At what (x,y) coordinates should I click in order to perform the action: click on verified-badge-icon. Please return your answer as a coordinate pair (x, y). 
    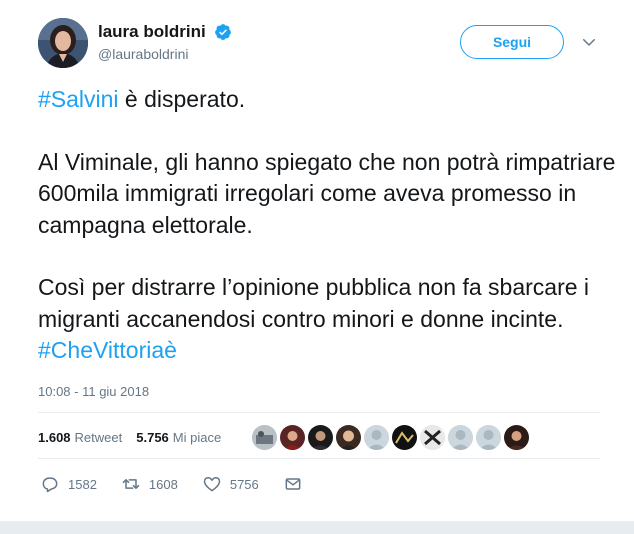
    Looking at the image, I should click on (223, 32).